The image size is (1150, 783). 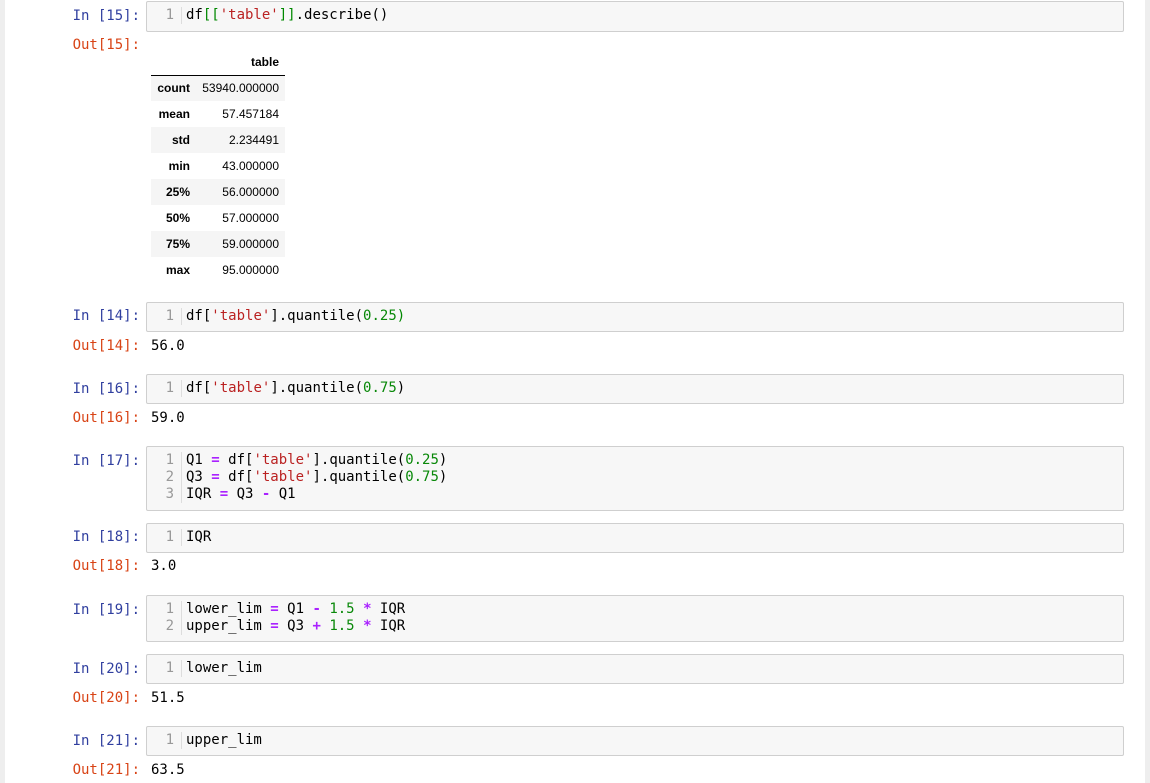 I want to click on input-prompt: In [19]:, so click(x=106, y=610).